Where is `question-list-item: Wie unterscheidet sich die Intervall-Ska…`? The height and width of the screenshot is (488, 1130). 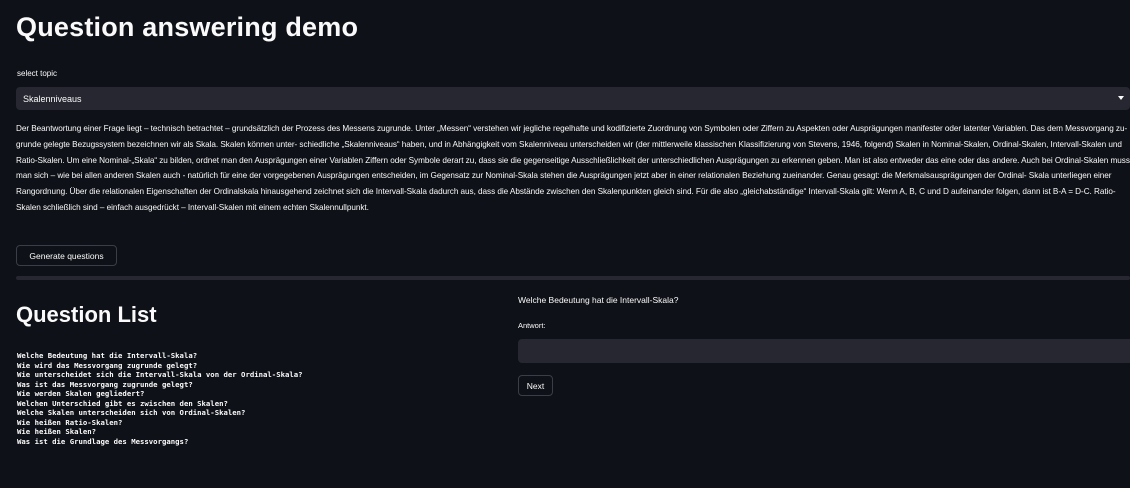
question-list-item: Wie unterscheidet sich die Intervall-Ska… is located at coordinates (160, 374).